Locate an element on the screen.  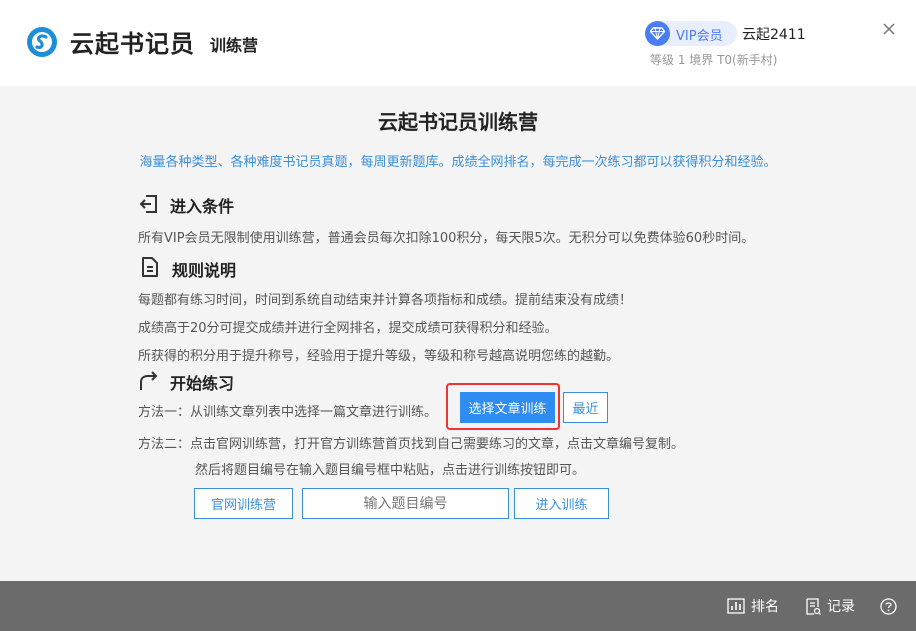
rules-line: 每题都有练习时间，时间到系统自动结束并计算各项指标和成绩。提前结束没有成绩！ is located at coordinates (385, 300).